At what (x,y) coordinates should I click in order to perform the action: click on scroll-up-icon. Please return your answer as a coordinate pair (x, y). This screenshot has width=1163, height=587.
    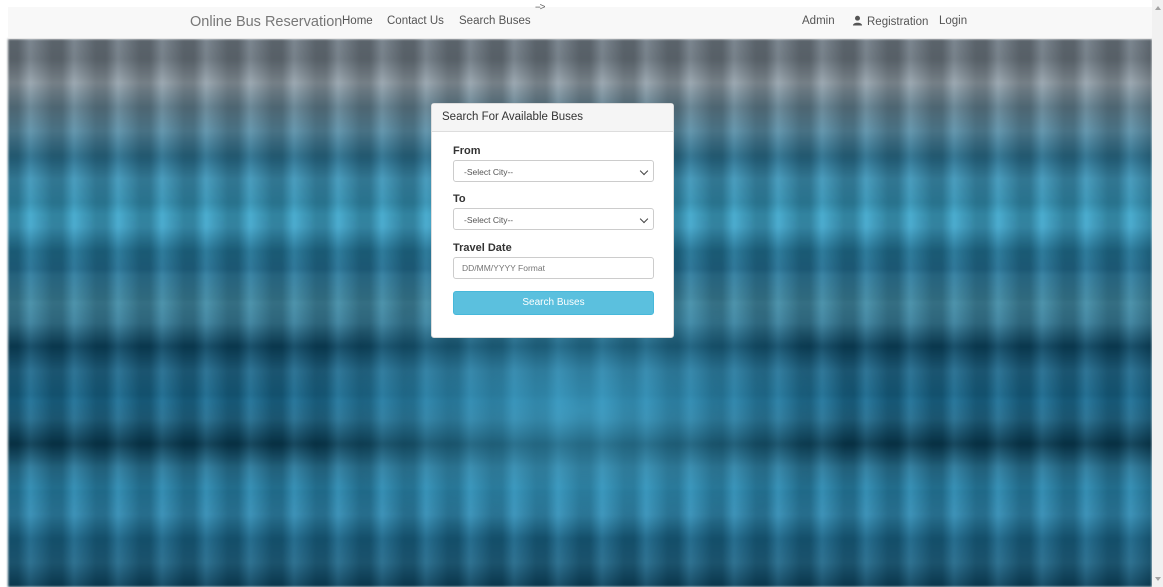
    Looking at the image, I should click on (1158, 8).